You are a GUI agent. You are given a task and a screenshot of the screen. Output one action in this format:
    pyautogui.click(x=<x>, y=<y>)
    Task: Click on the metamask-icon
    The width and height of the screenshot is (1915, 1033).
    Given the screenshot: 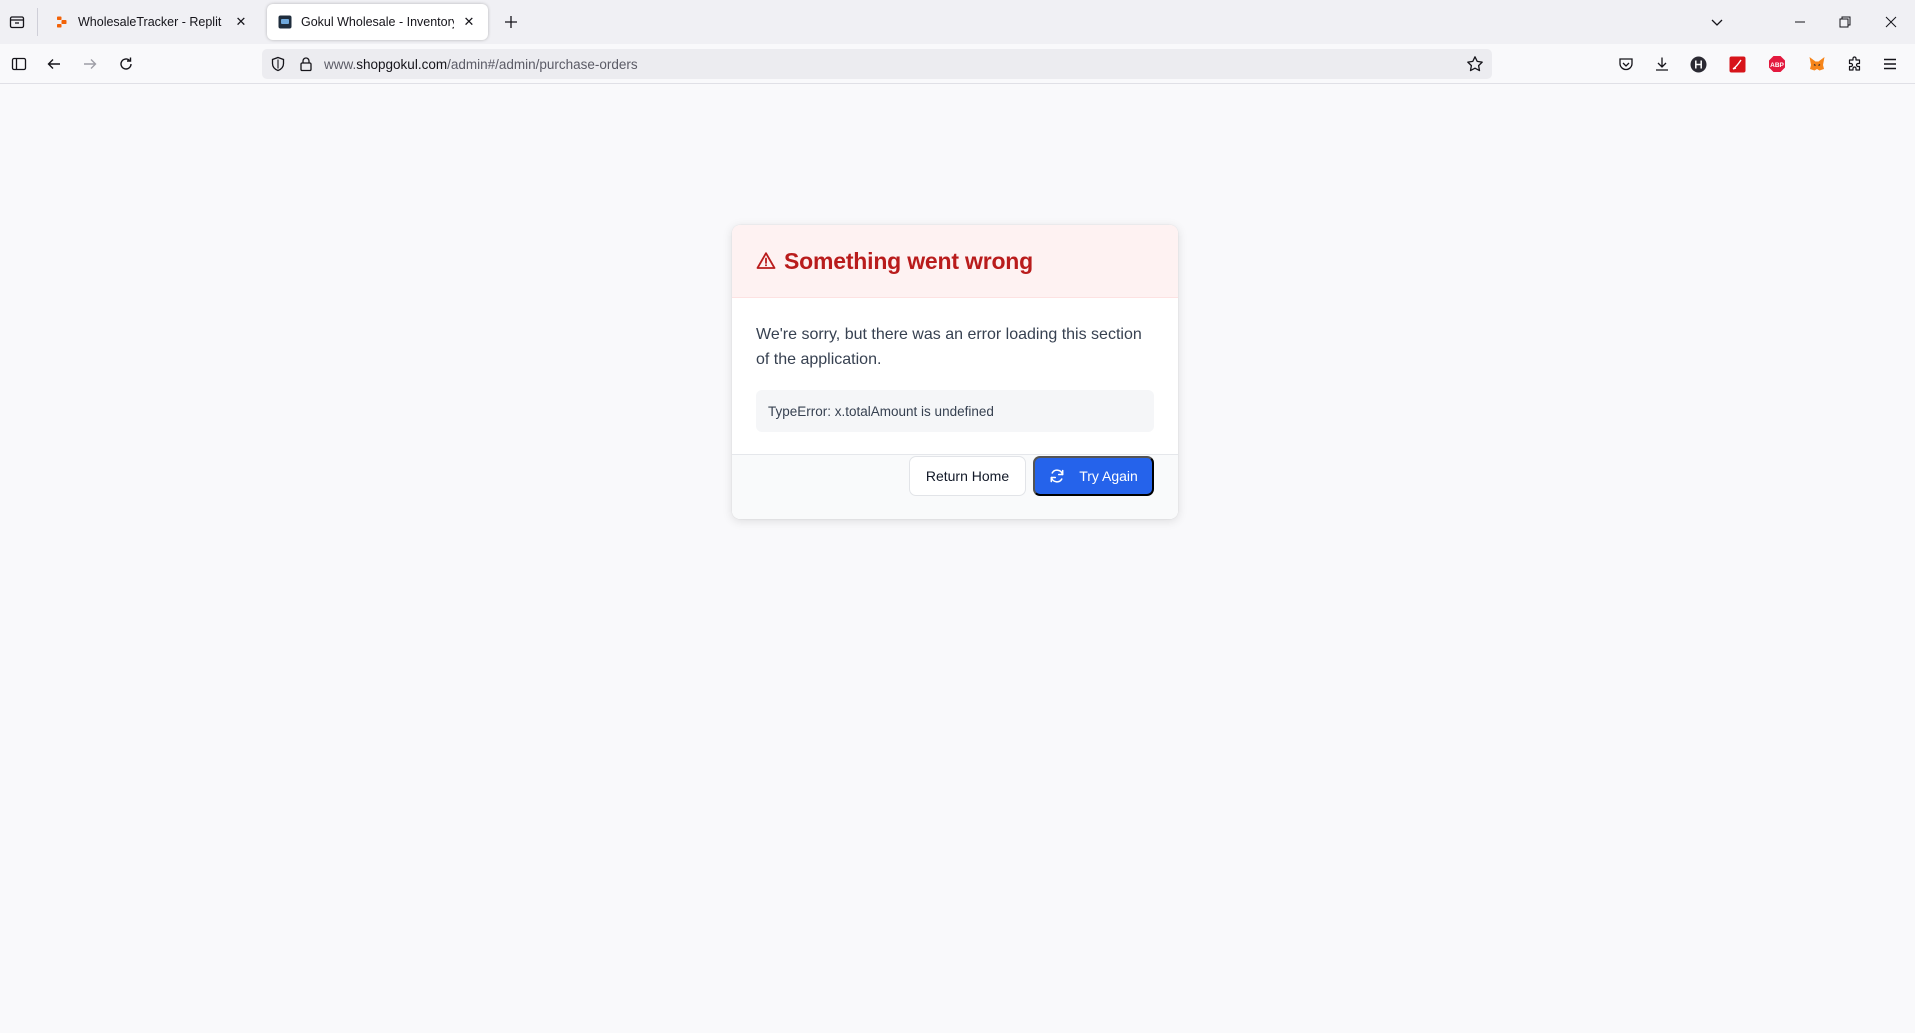 What is the action you would take?
    pyautogui.click(x=1817, y=64)
    